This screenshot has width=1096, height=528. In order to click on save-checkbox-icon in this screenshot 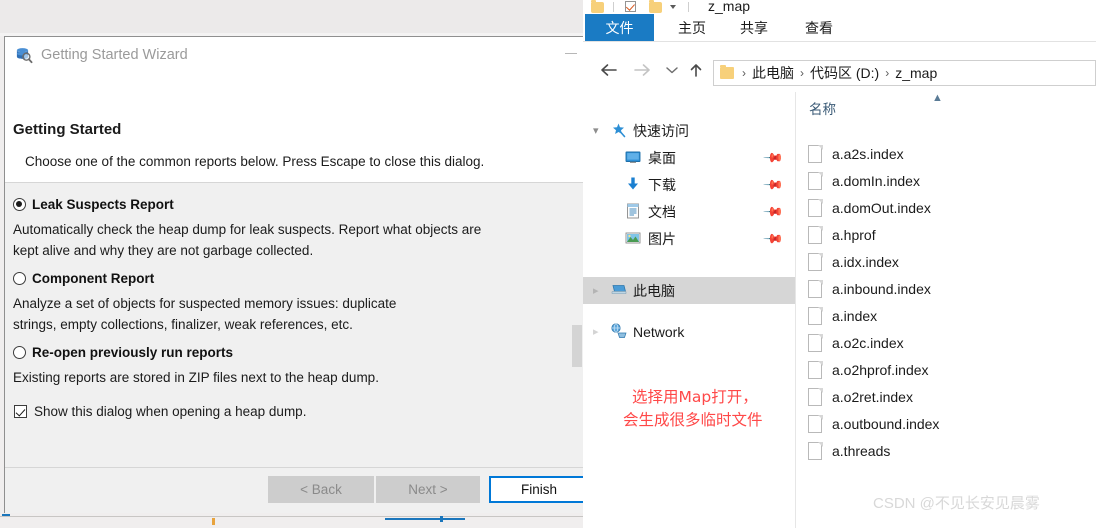, I will do `click(630, 6)`.